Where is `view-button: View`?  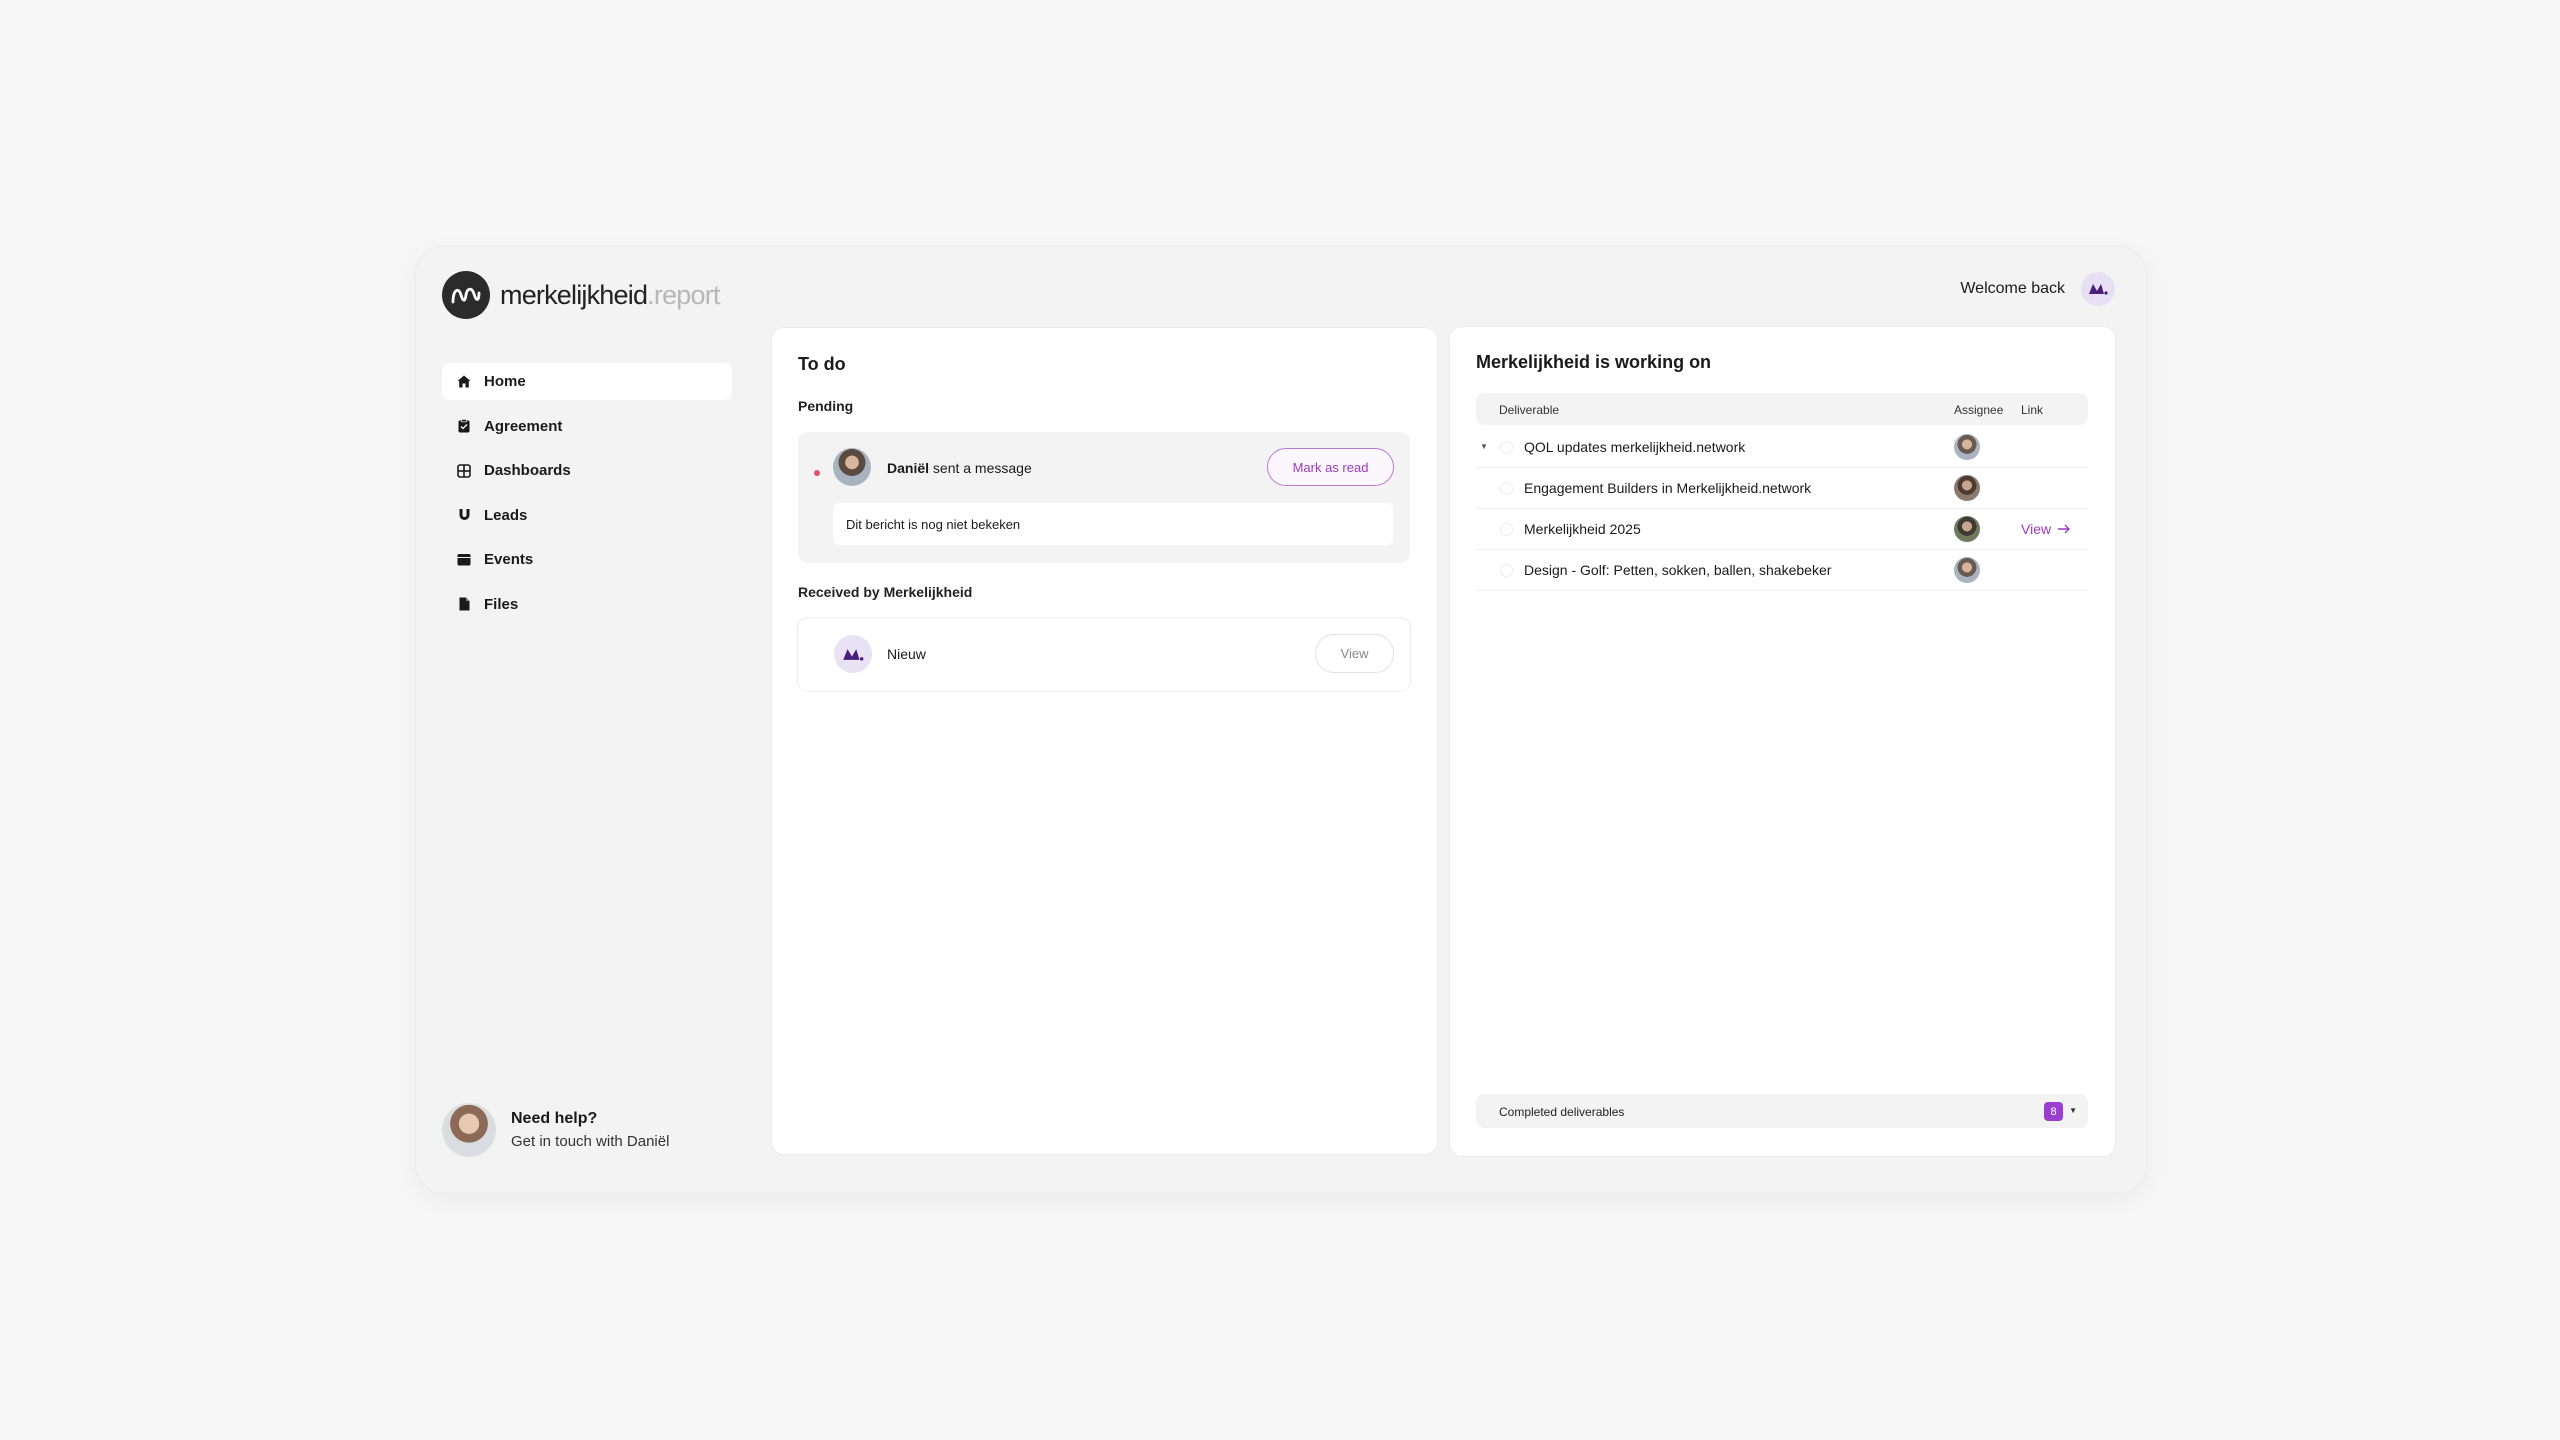
view-button: View is located at coordinates (1354, 653).